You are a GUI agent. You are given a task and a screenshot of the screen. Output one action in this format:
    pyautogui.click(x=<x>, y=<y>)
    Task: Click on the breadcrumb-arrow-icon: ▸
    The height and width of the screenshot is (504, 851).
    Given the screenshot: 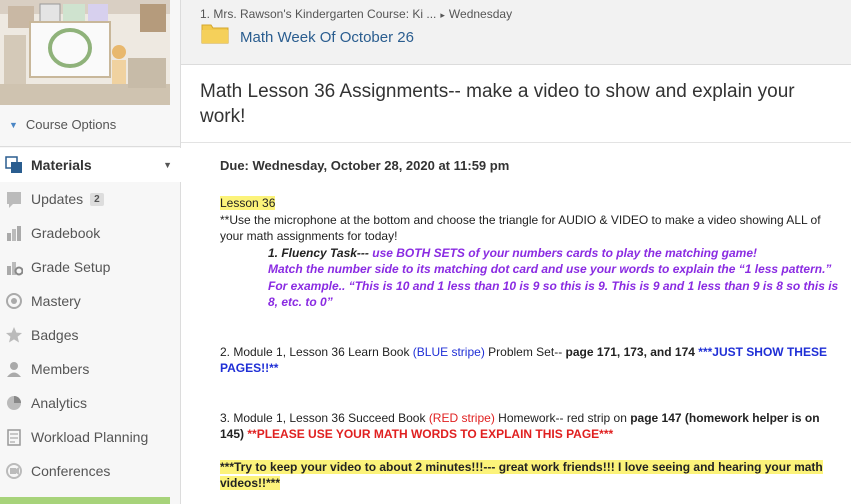 What is the action you would take?
    pyautogui.click(x=442, y=15)
    